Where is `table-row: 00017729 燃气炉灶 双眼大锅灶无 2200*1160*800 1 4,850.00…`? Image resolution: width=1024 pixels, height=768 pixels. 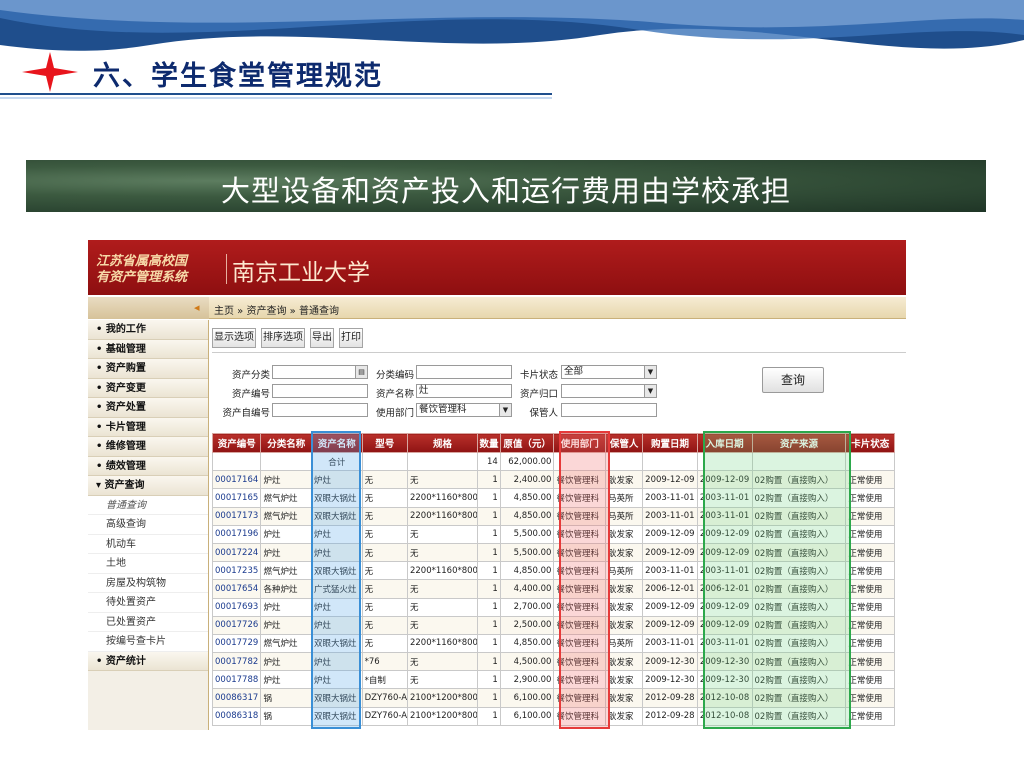 table-row: 00017729 燃气炉灶 双眼大锅灶无 2200*1160*800 1 4,850.00… is located at coordinates (553, 643).